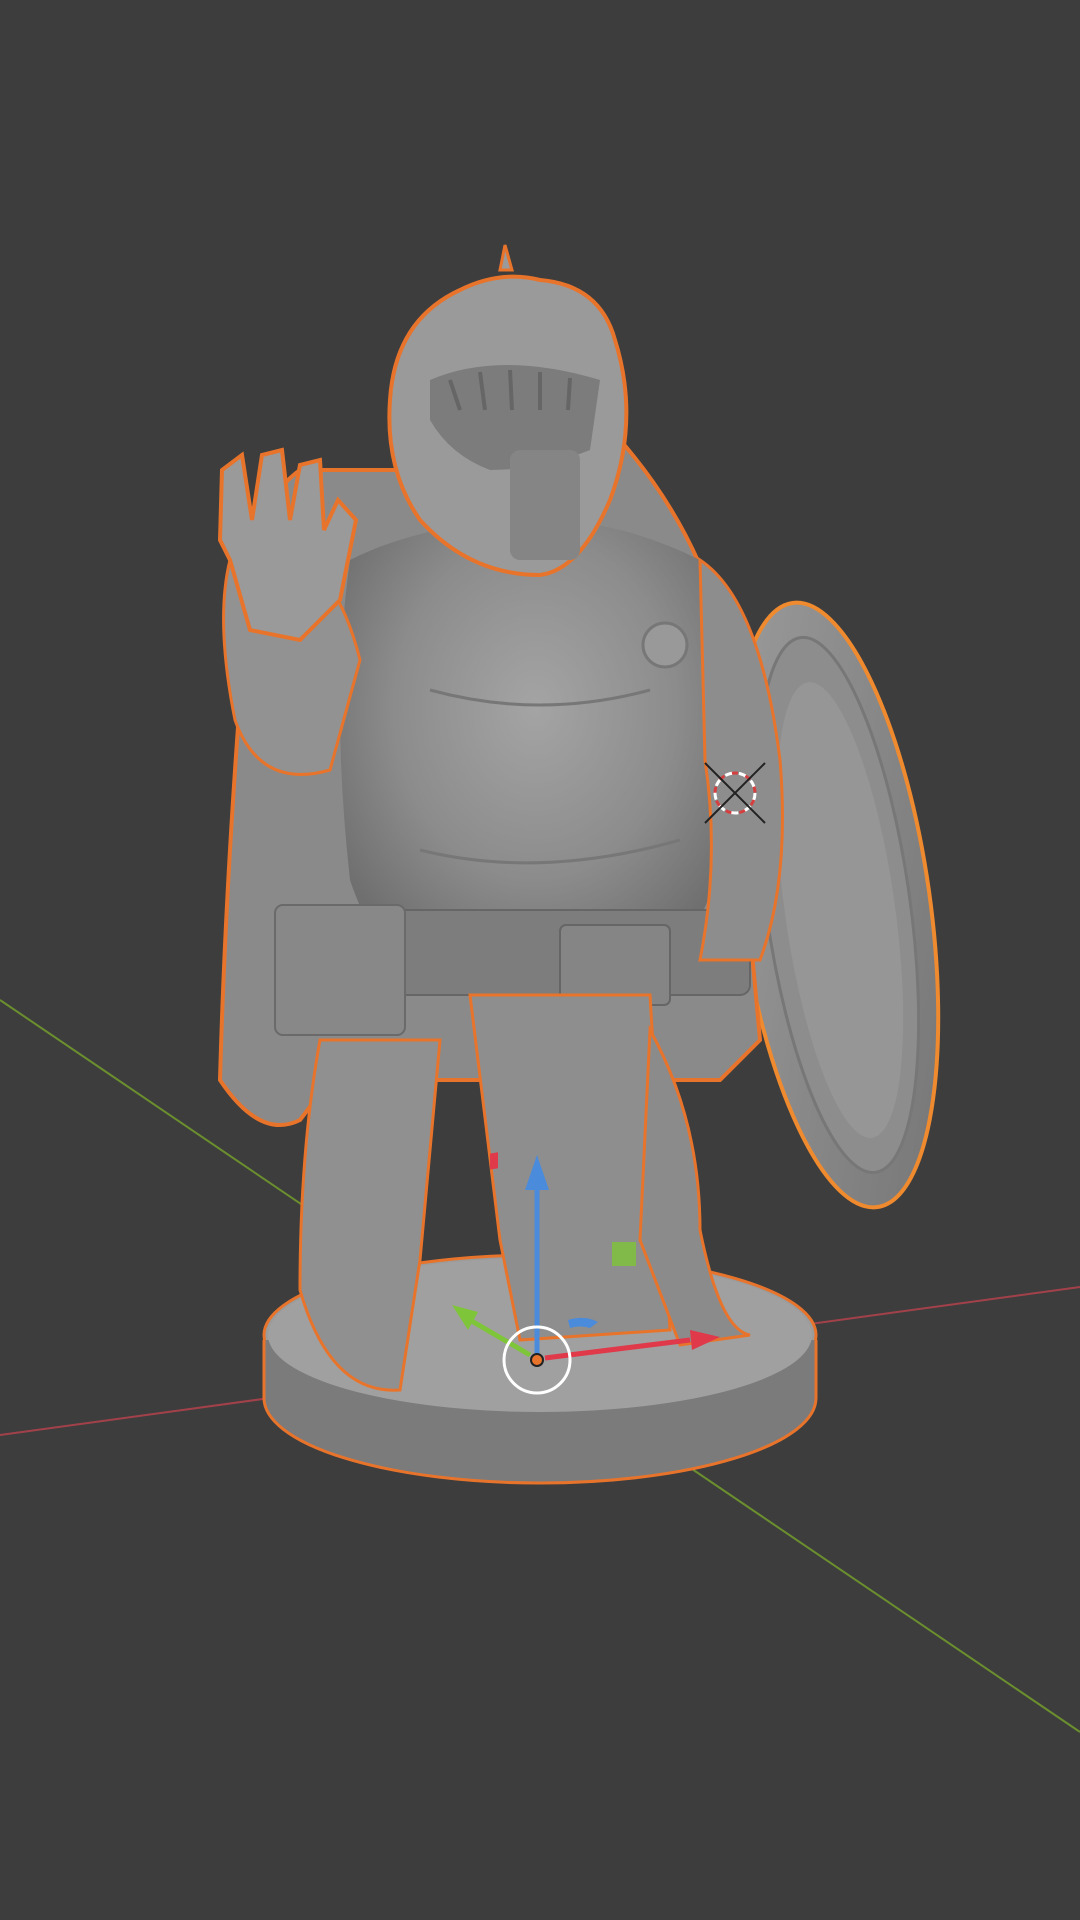  What do you see at coordinates (735, 793) in the screenshot?
I see `3d-cursor-icon` at bounding box center [735, 793].